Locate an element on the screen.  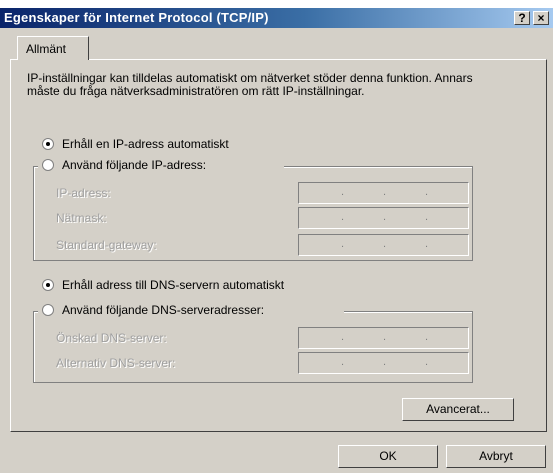
ip-auto-radio-indicator is located at coordinates (48, 144).